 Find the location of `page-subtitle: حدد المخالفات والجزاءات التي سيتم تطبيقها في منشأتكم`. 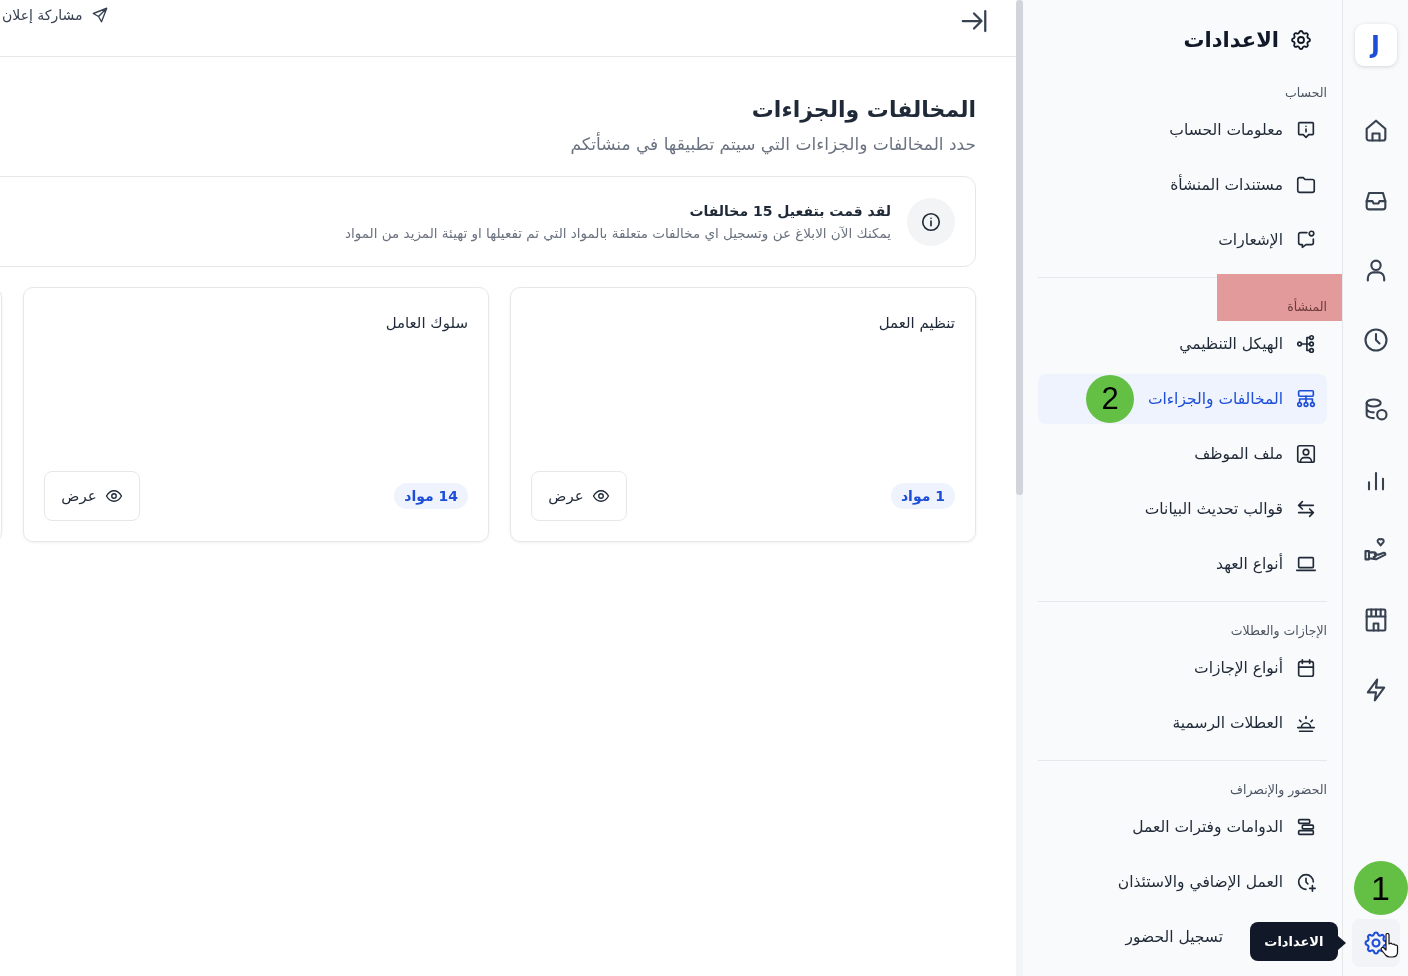

page-subtitle: حدد المخالفات والجزاءات التي سيتم تطبيقها في منشأتكم is located at coordinates (772, 144).